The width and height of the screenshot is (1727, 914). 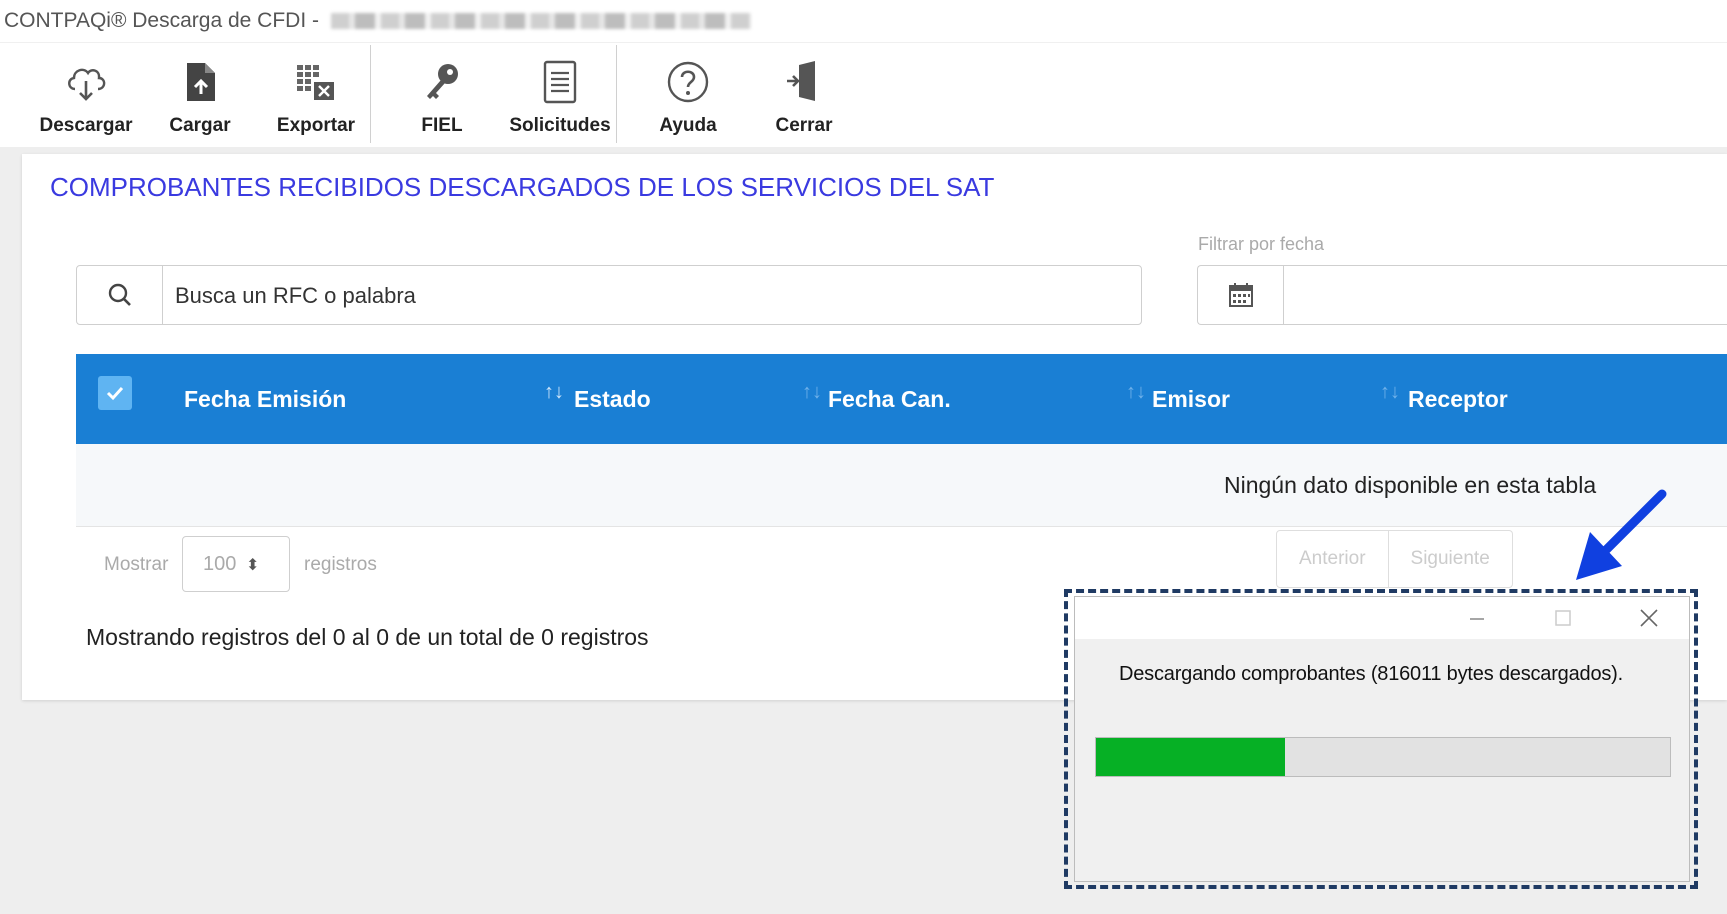 I want to click on exportar-button: Exportar, so click(x=316, y=97).